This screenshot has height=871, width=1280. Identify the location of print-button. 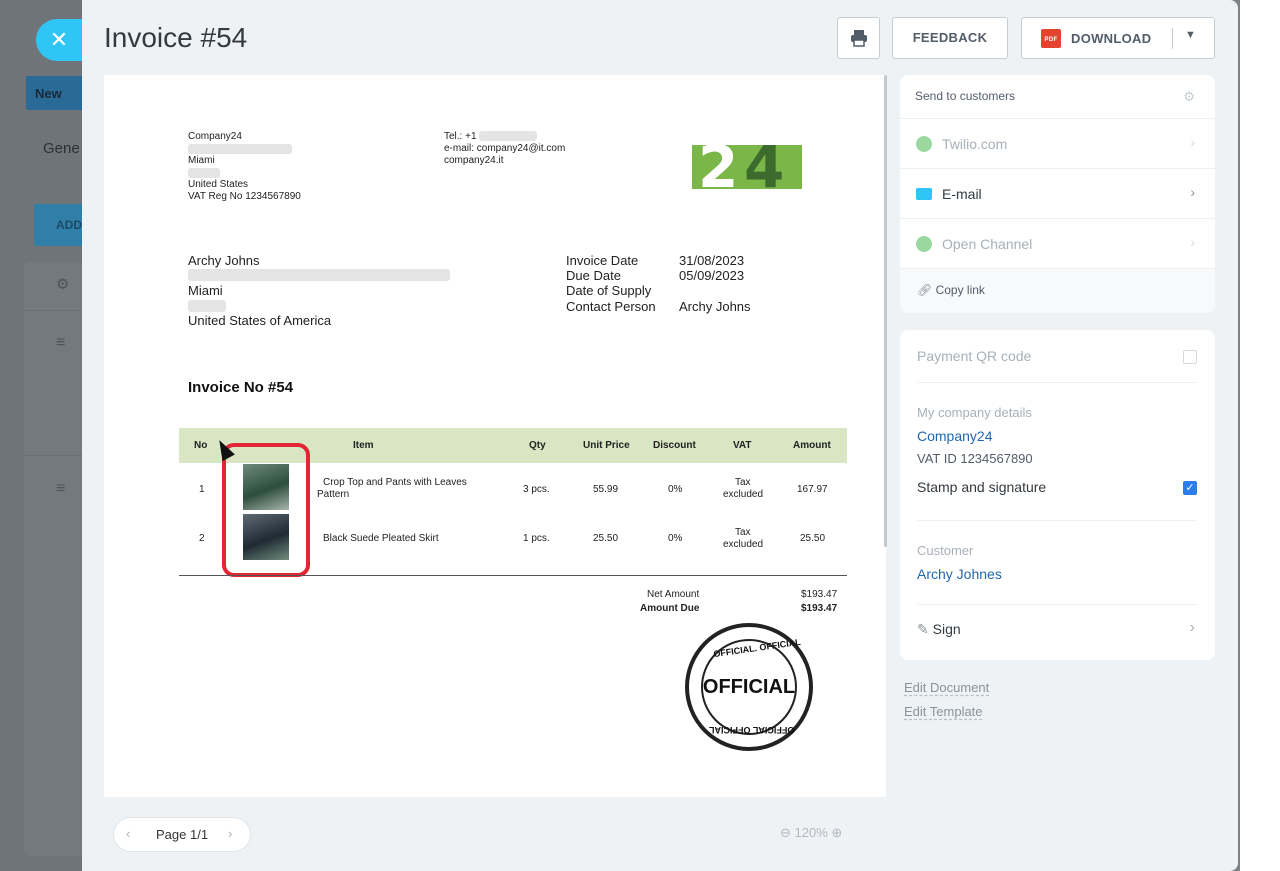
(858, 38).